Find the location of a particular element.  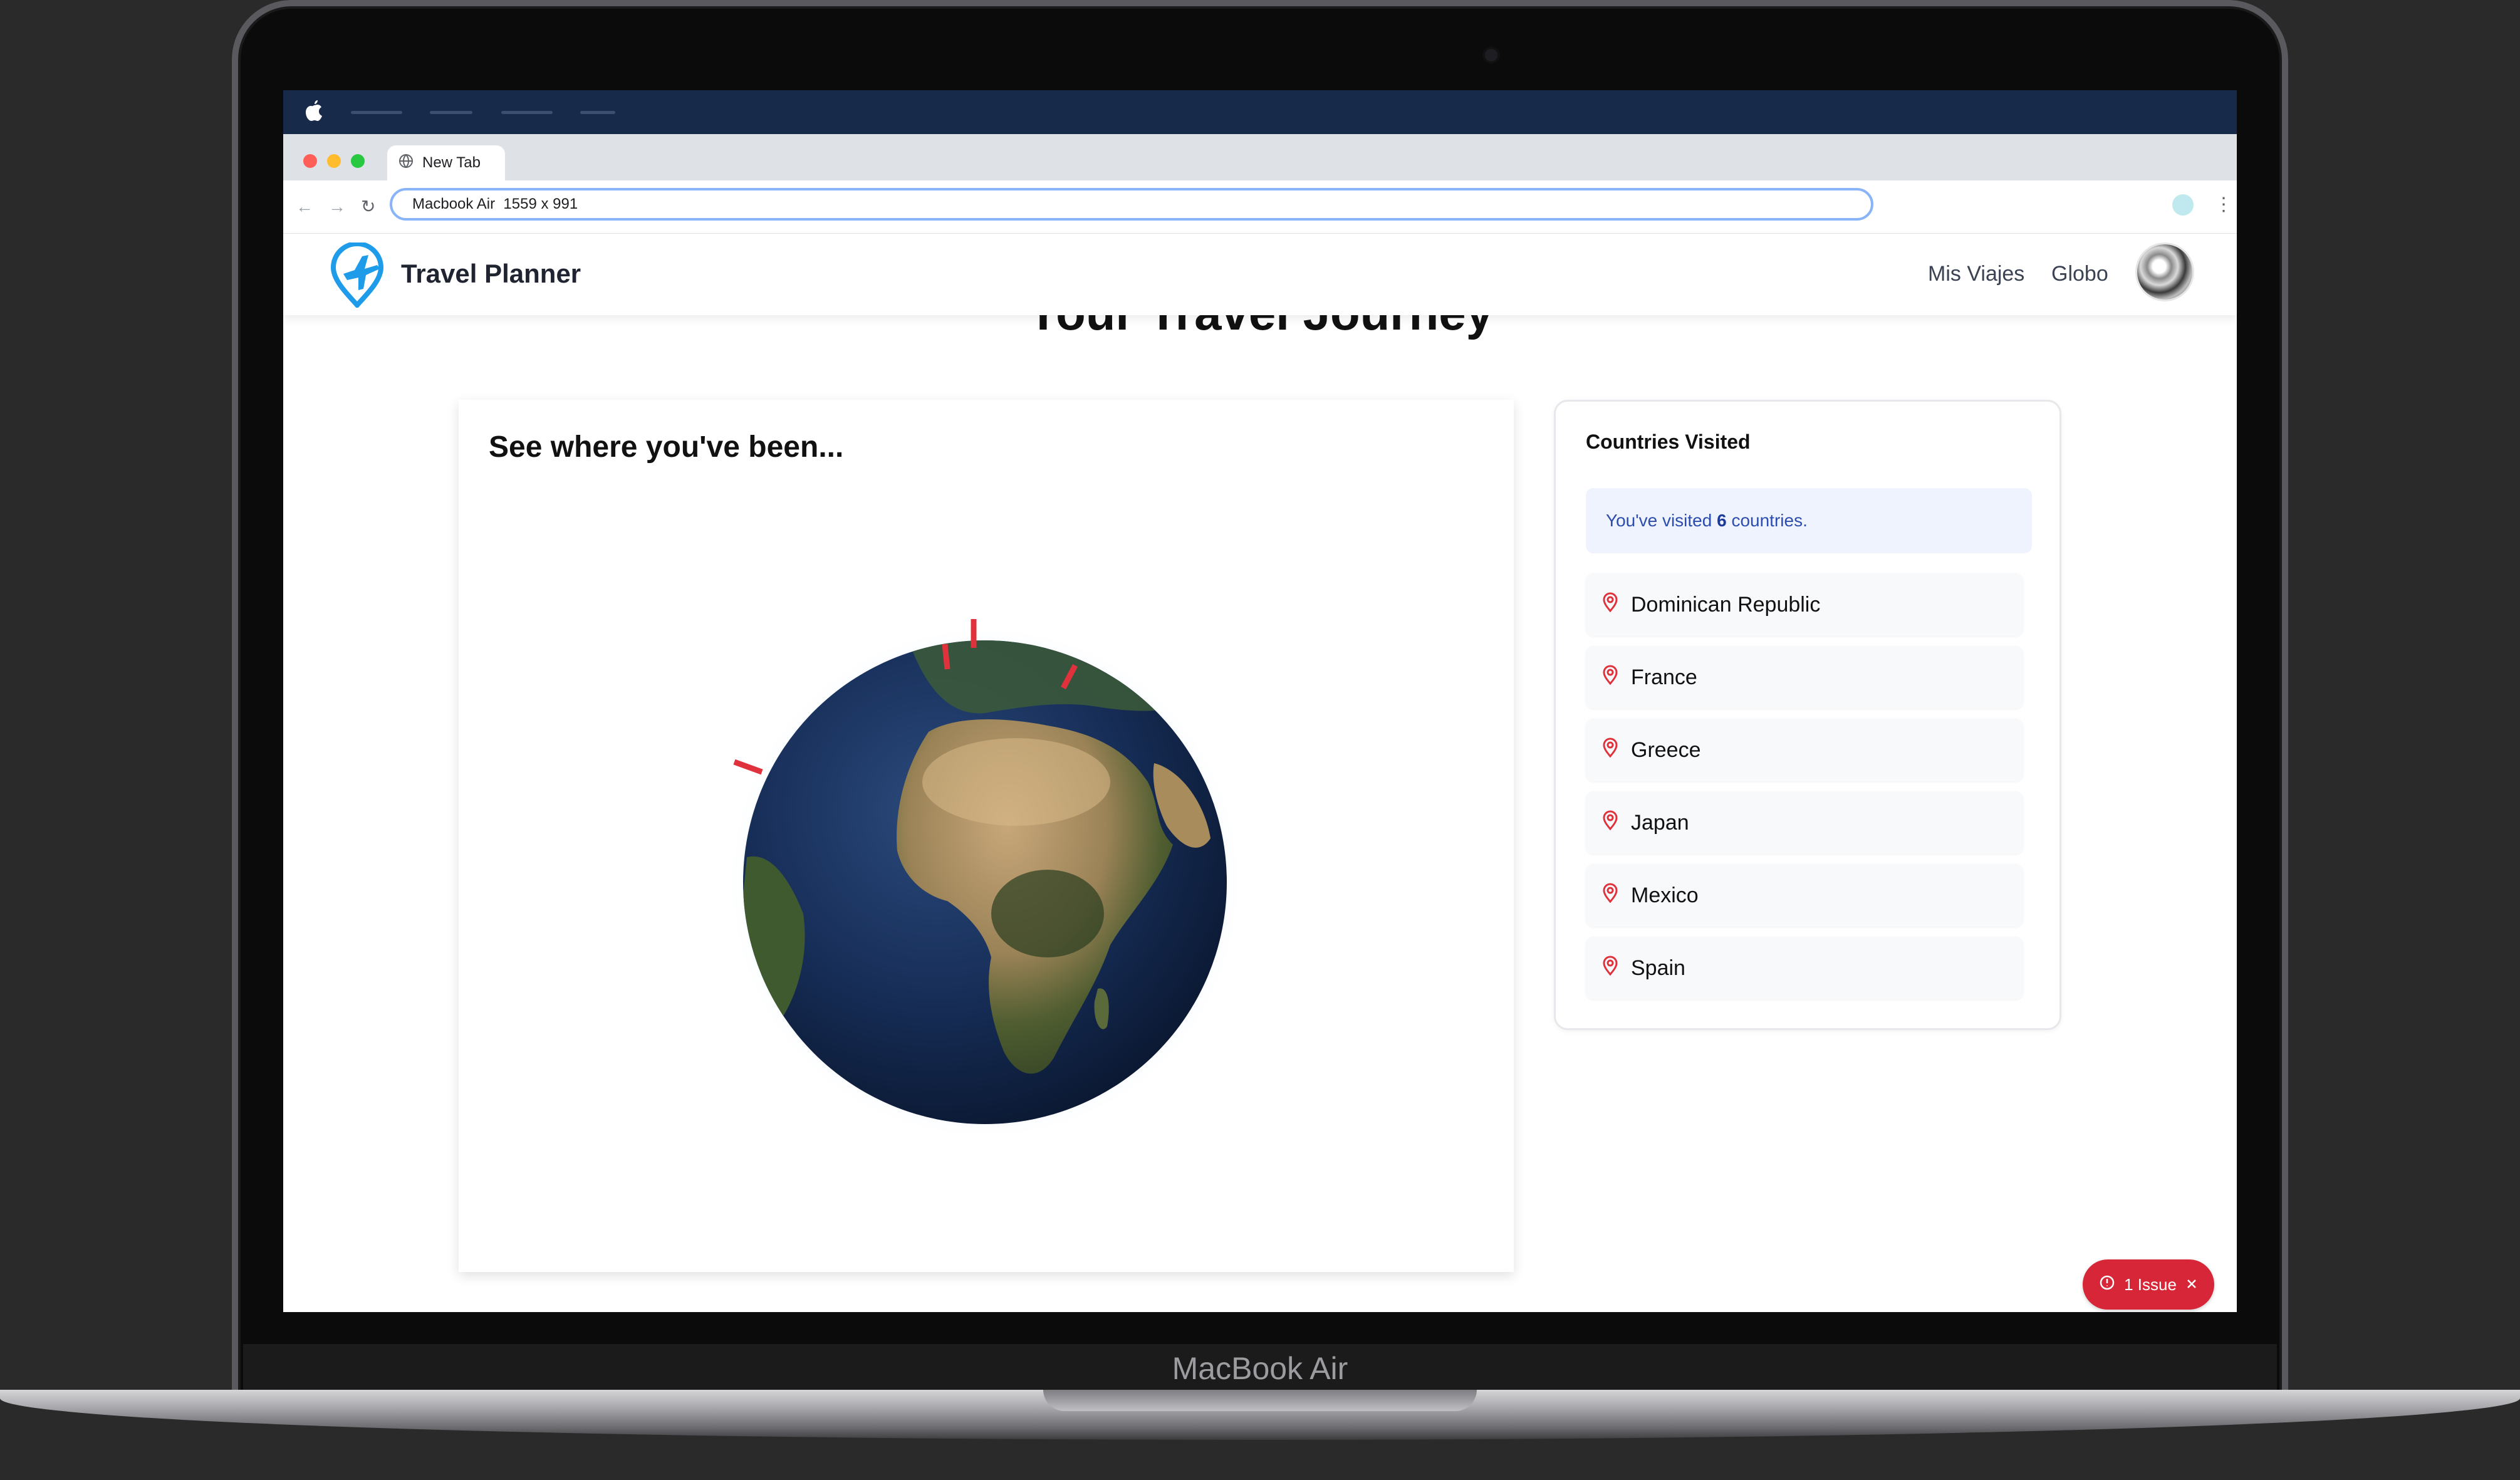

country-name: Japan is located at coordinates (1660, 823).